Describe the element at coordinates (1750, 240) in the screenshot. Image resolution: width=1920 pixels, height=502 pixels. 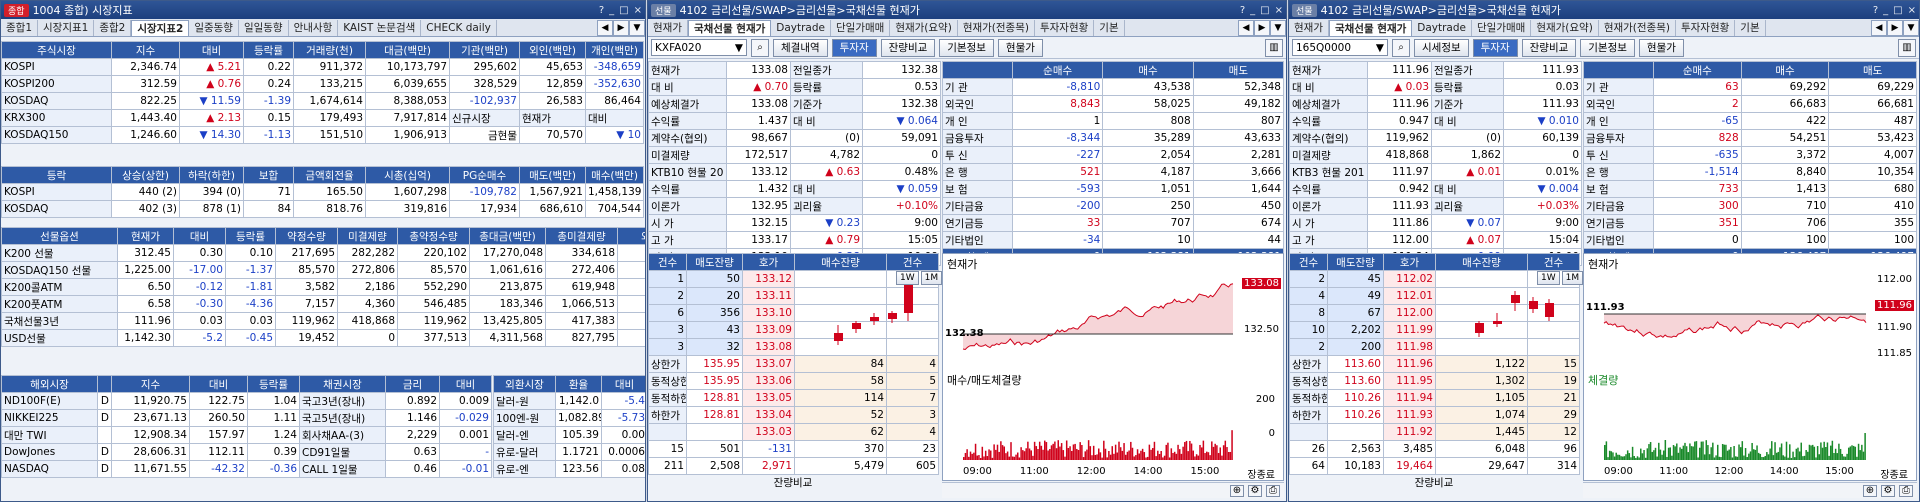
I see `table-row: 기타법인 0 100 100` at that location.